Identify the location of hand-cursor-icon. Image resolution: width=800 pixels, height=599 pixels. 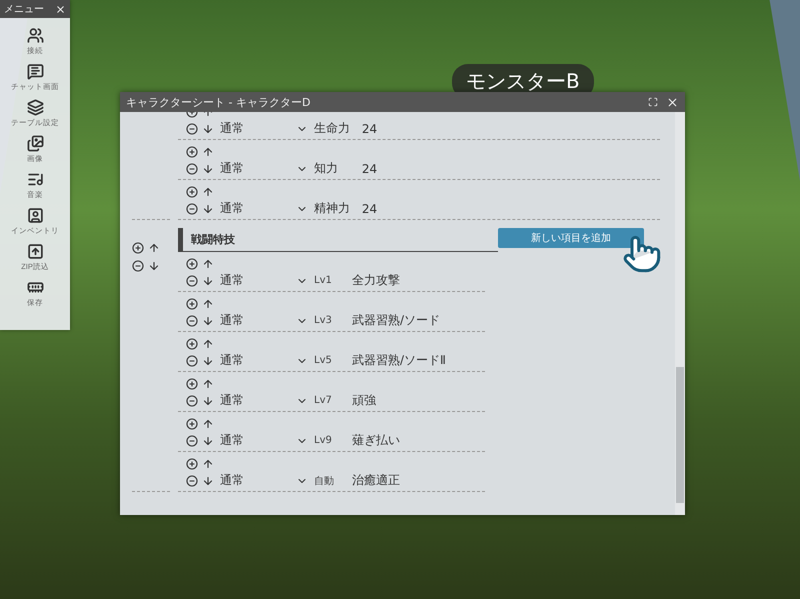
(642, 254).